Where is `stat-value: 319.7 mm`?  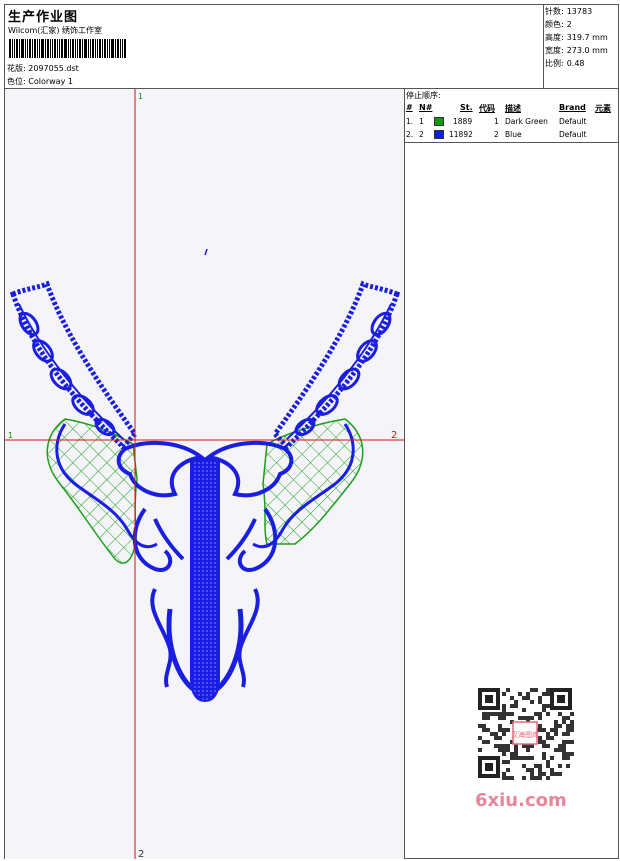 stat-value: 319.7 mm is located at coordinates (587, 37).